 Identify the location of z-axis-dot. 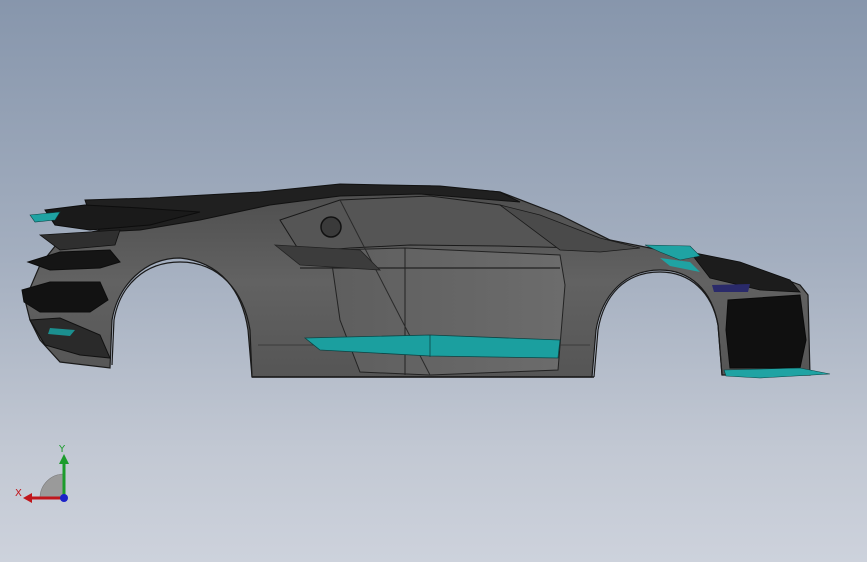
(64, 498).